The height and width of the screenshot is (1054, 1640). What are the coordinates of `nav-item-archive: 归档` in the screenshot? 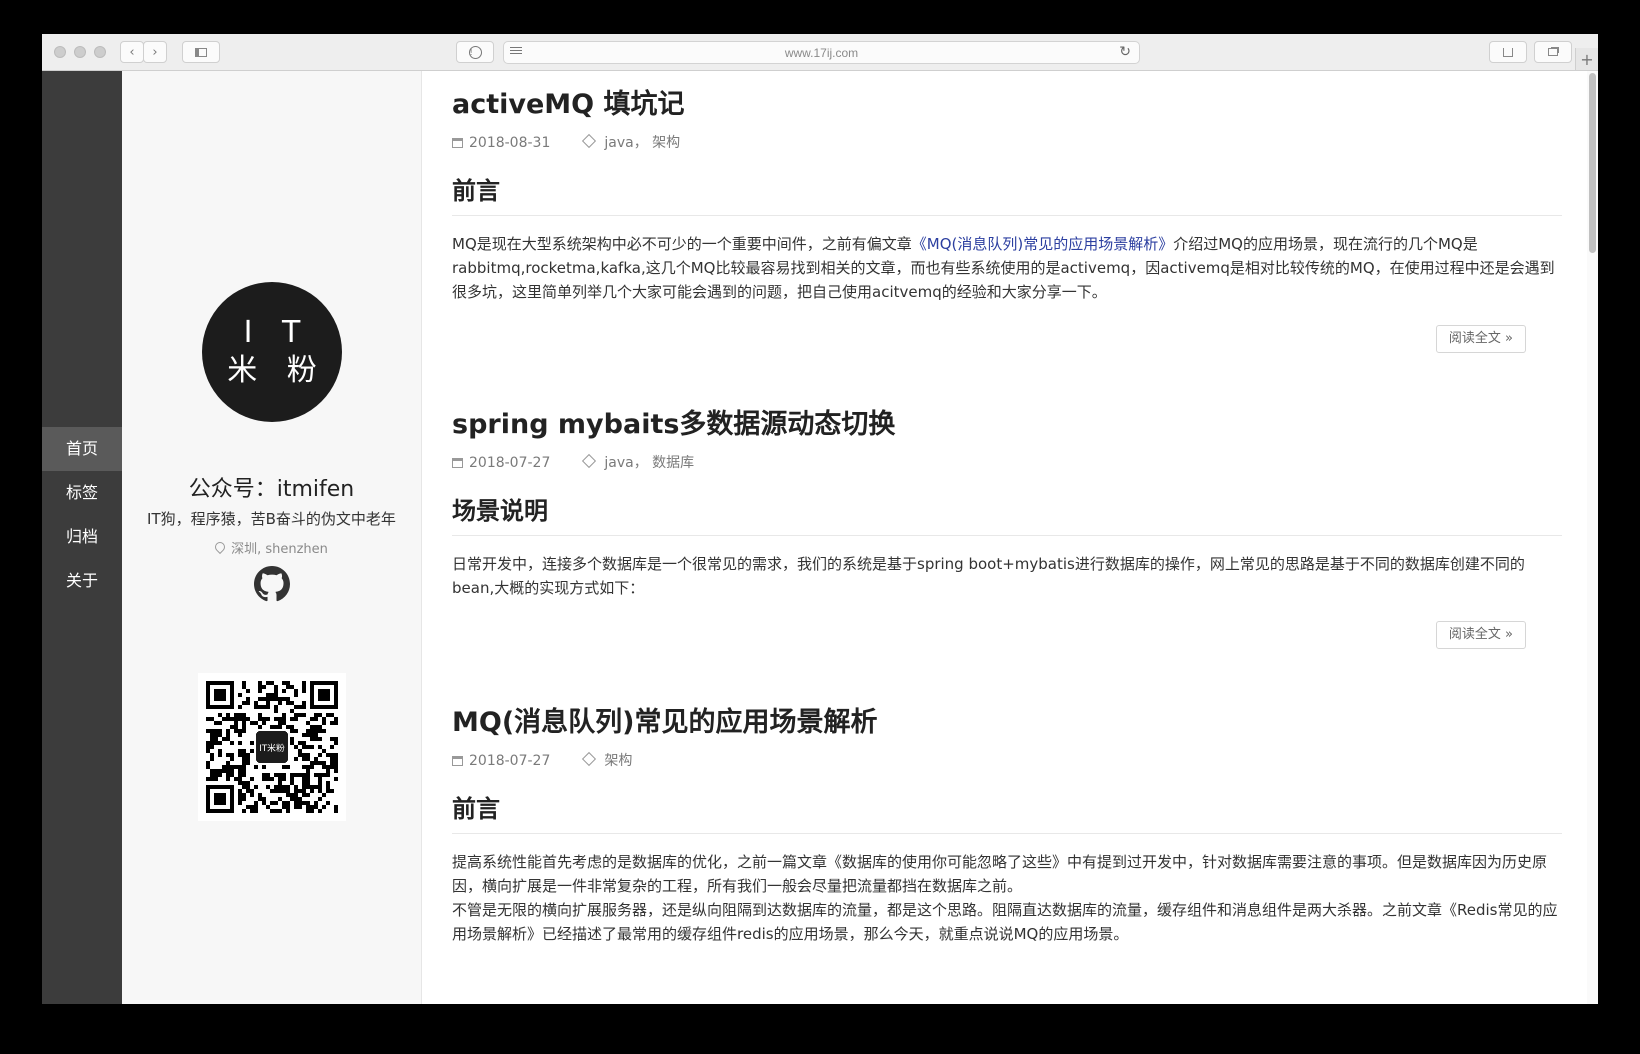 It's located at (82, 537).